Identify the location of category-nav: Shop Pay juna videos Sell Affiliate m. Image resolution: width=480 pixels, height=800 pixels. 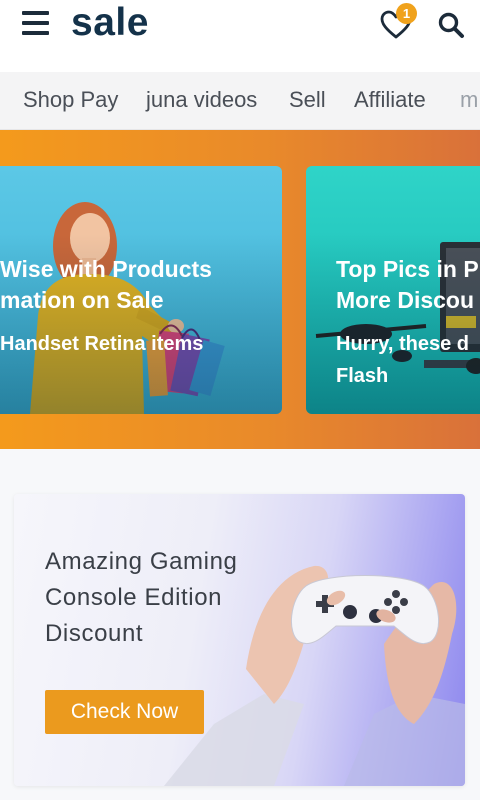
(240, 101).